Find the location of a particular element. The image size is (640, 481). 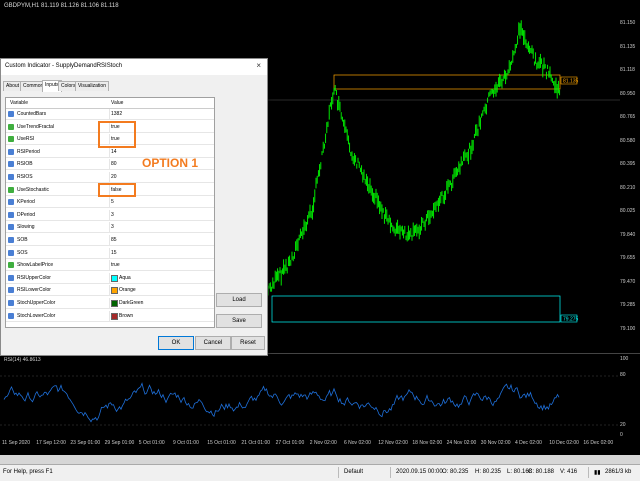

variable-value: 1382 is located at coordinates (116, 114).